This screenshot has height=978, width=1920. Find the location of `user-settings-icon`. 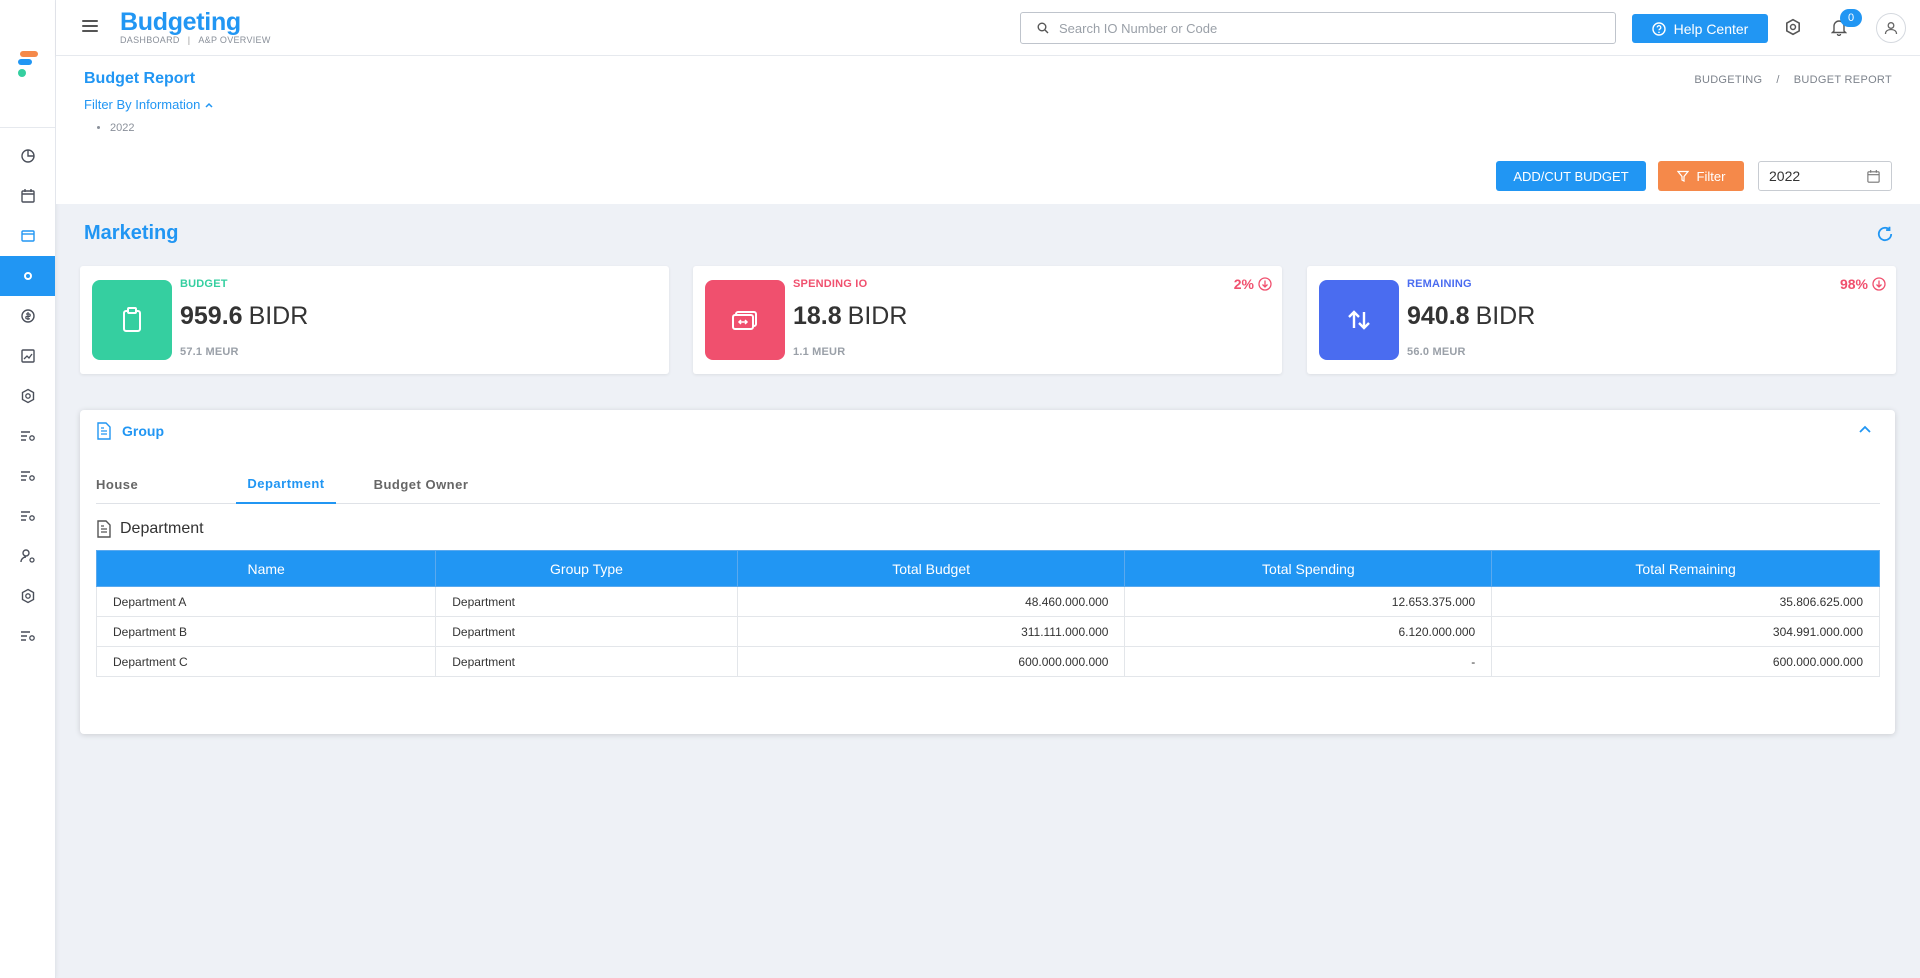

user-settings-icon is located at coordinates (27, 556).